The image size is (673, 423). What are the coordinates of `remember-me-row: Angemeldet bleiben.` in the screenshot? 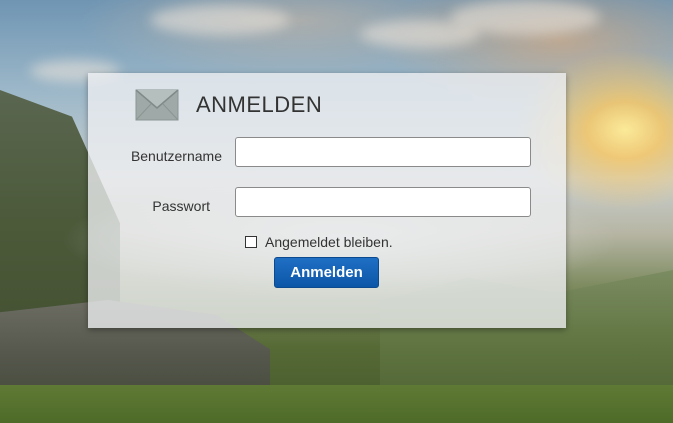 It's located at (319, 242).